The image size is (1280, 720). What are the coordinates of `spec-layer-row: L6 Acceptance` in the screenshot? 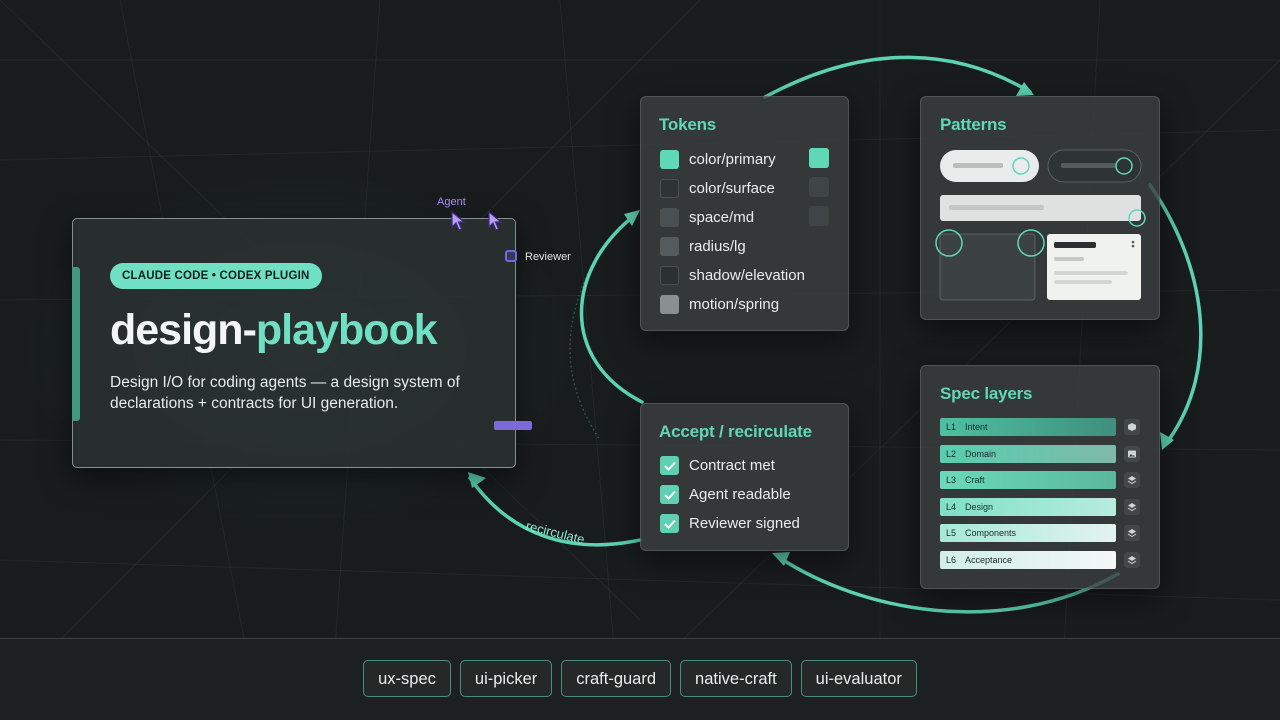 It's located at (1028, 560).